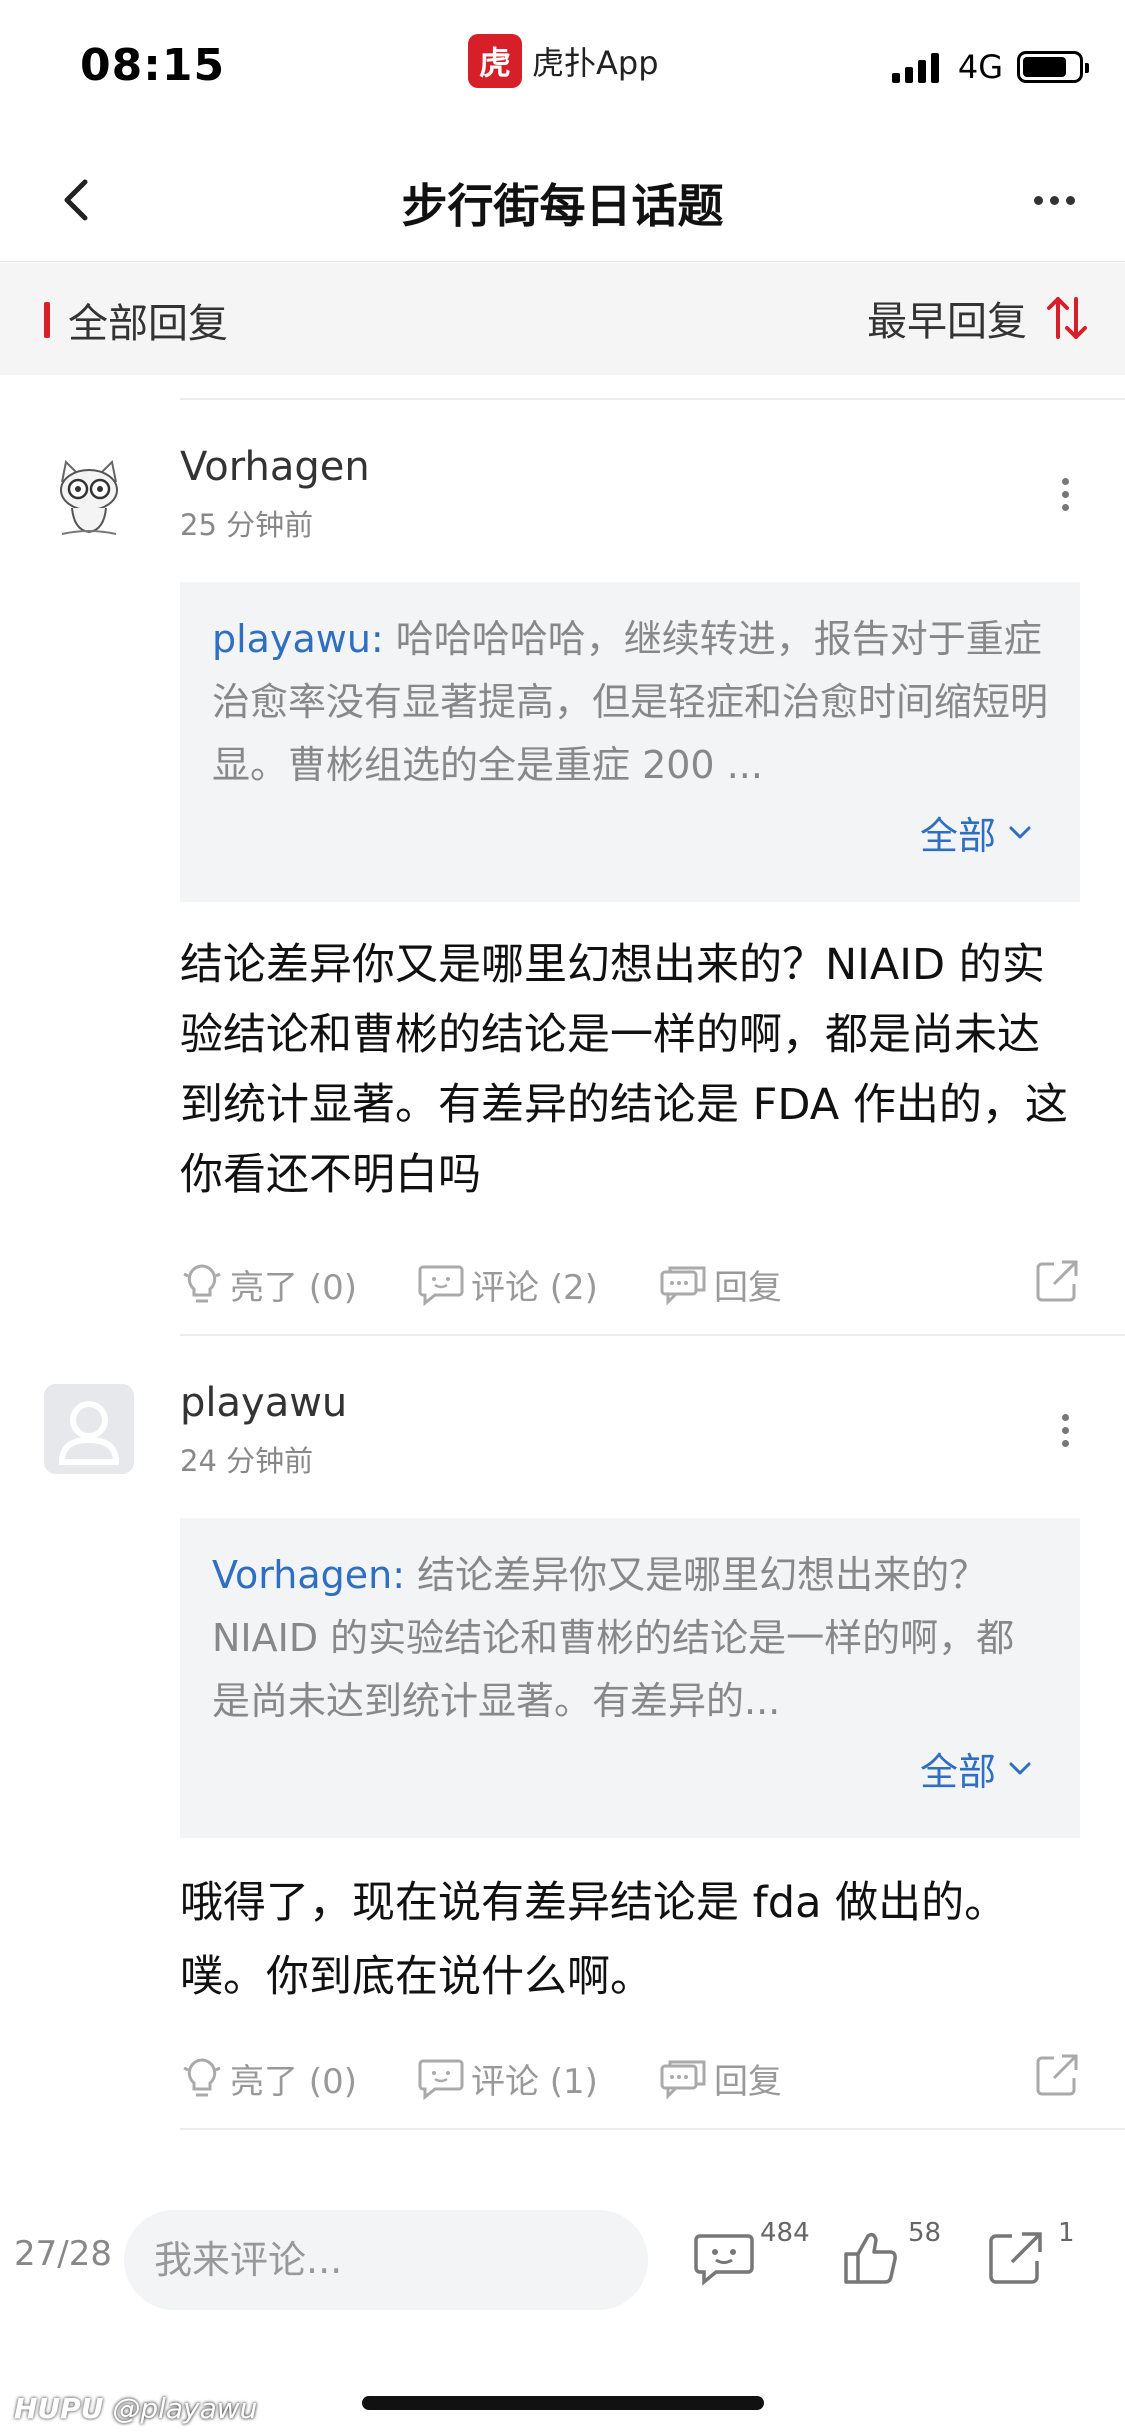 This screenshot has height=2436, width=1125. What do you see at coordinates (563, 2403) in the screenshot?
I see `home-indicator` at bounding box center [563, 2403].